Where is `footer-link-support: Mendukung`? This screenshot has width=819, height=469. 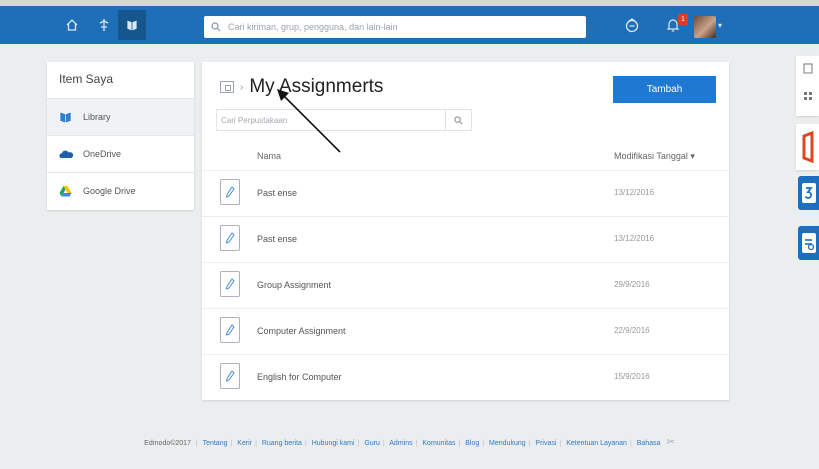
footer-link-support: Mendukung is located at coordinates (507, 443).